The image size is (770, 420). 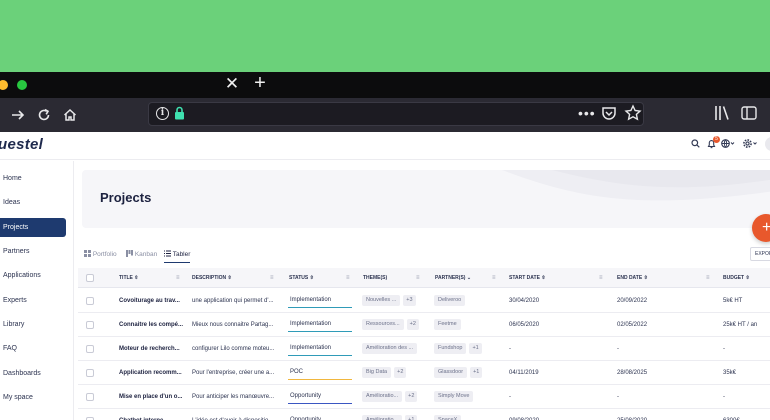 I want to click on home-icon, so click(x=70, y=115).